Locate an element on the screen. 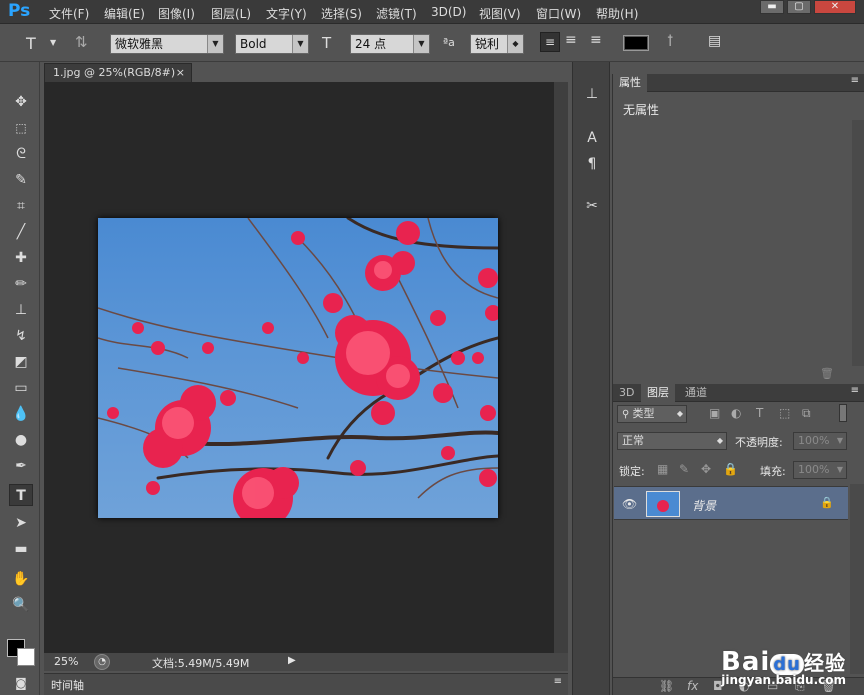 The width and height of the screenshot is (864, 695). menu-select: 选择(S) is located at coordinates (341, 13).